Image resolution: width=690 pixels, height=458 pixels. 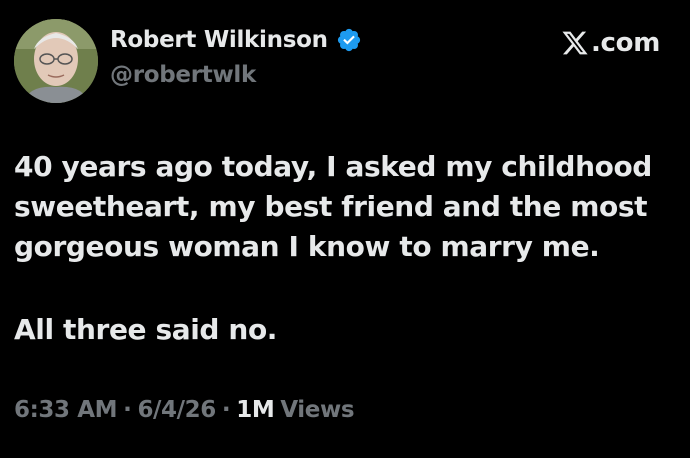 What do you see at coordinates (331, 206) in the screenshot?
I see `tweet-text-line: sweetheart, my best friend and the most` at bounding box center [331, 206].